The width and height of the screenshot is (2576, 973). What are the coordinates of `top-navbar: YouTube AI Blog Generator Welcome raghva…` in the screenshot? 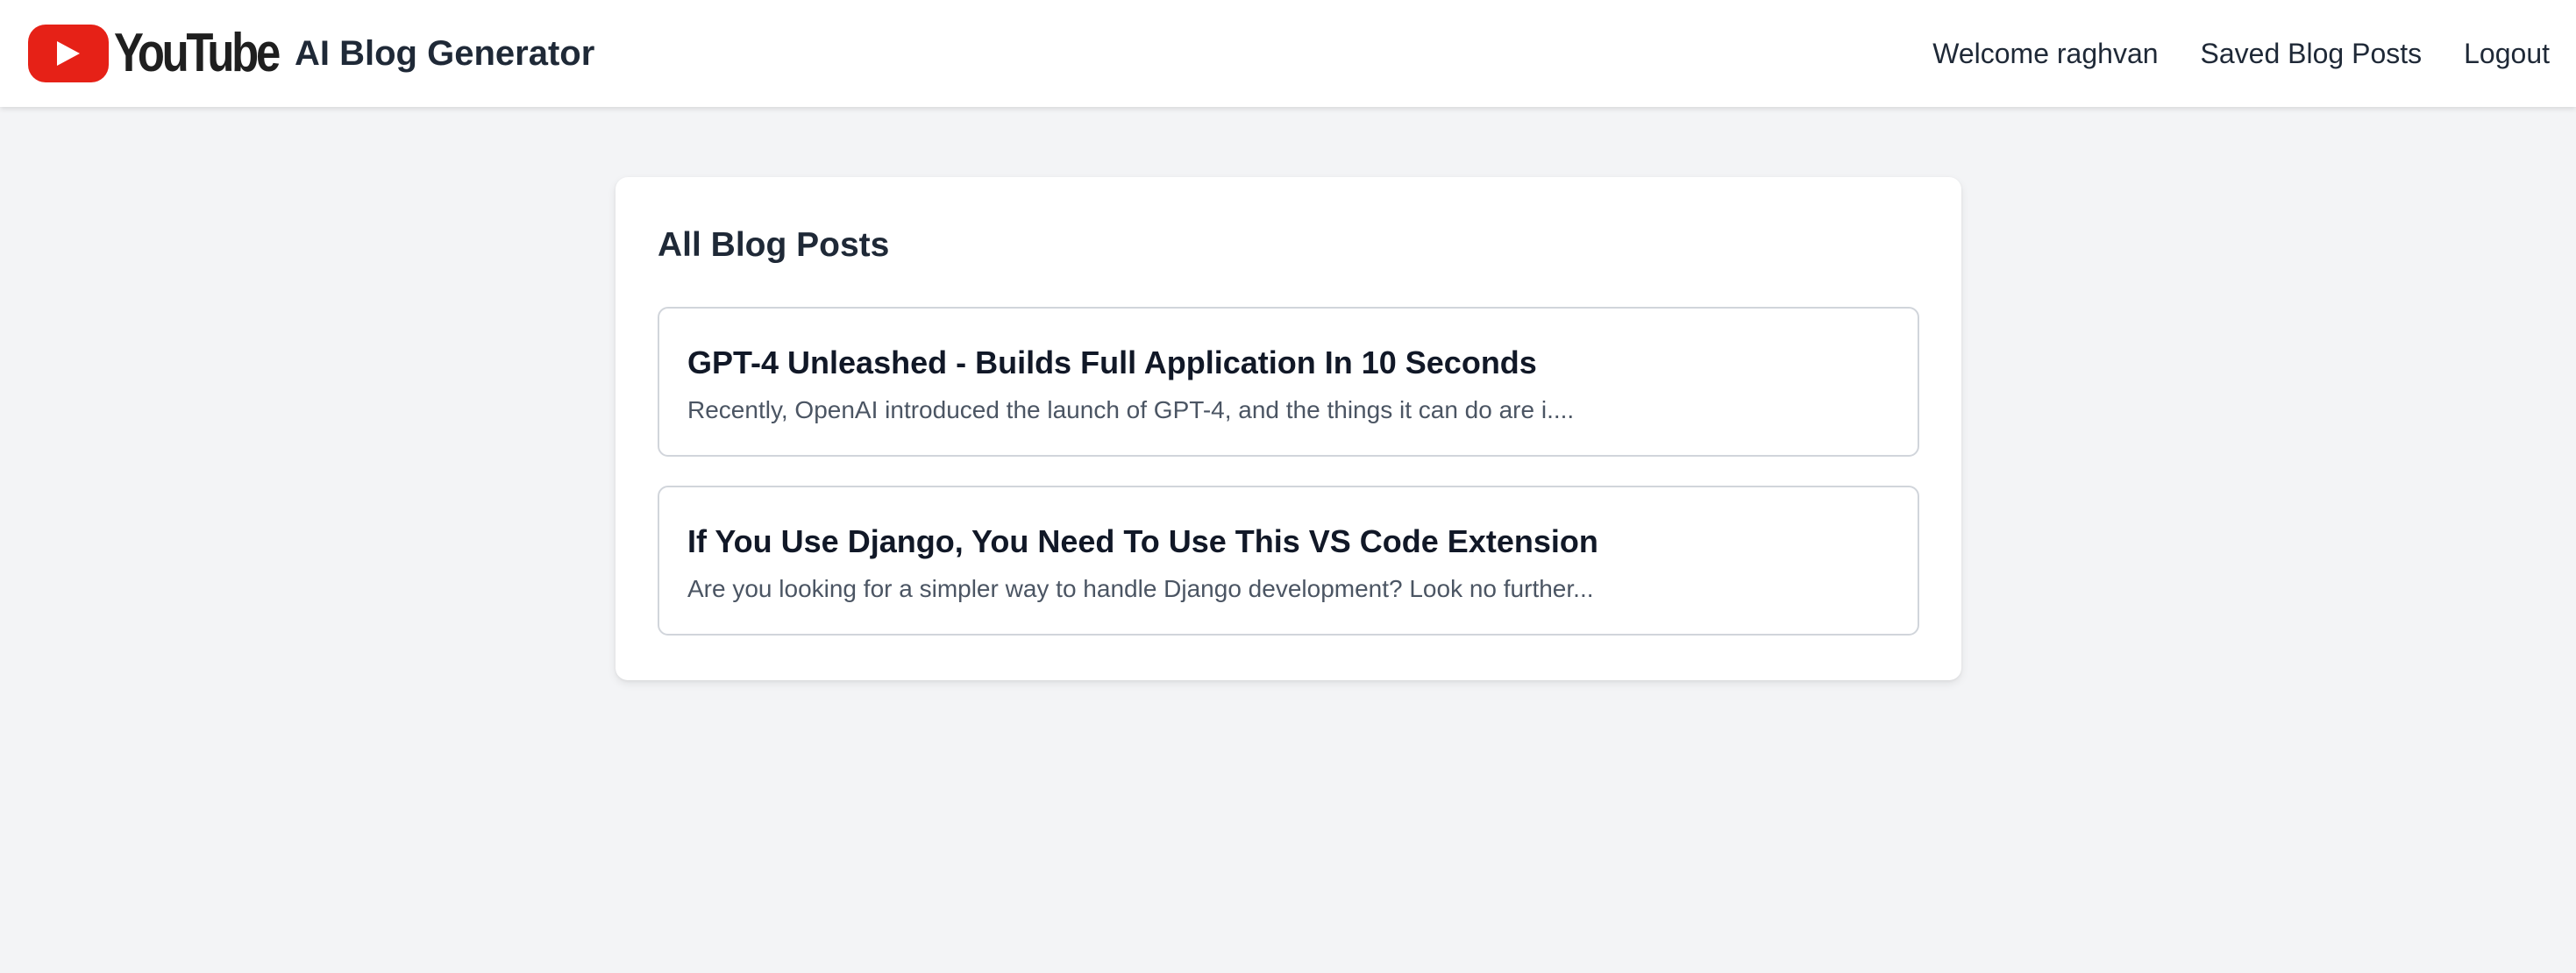 It's located at (1288, 54).